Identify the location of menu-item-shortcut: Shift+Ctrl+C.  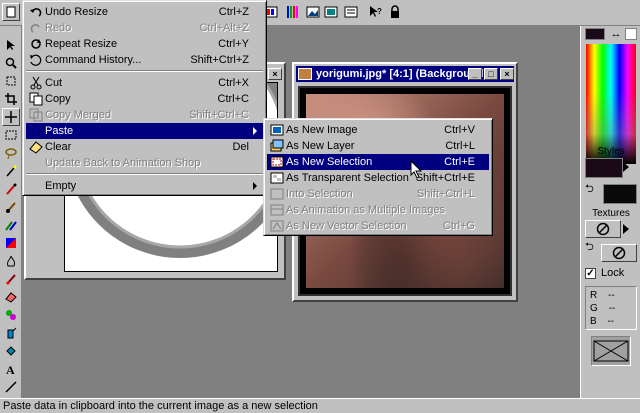
(219, 115).